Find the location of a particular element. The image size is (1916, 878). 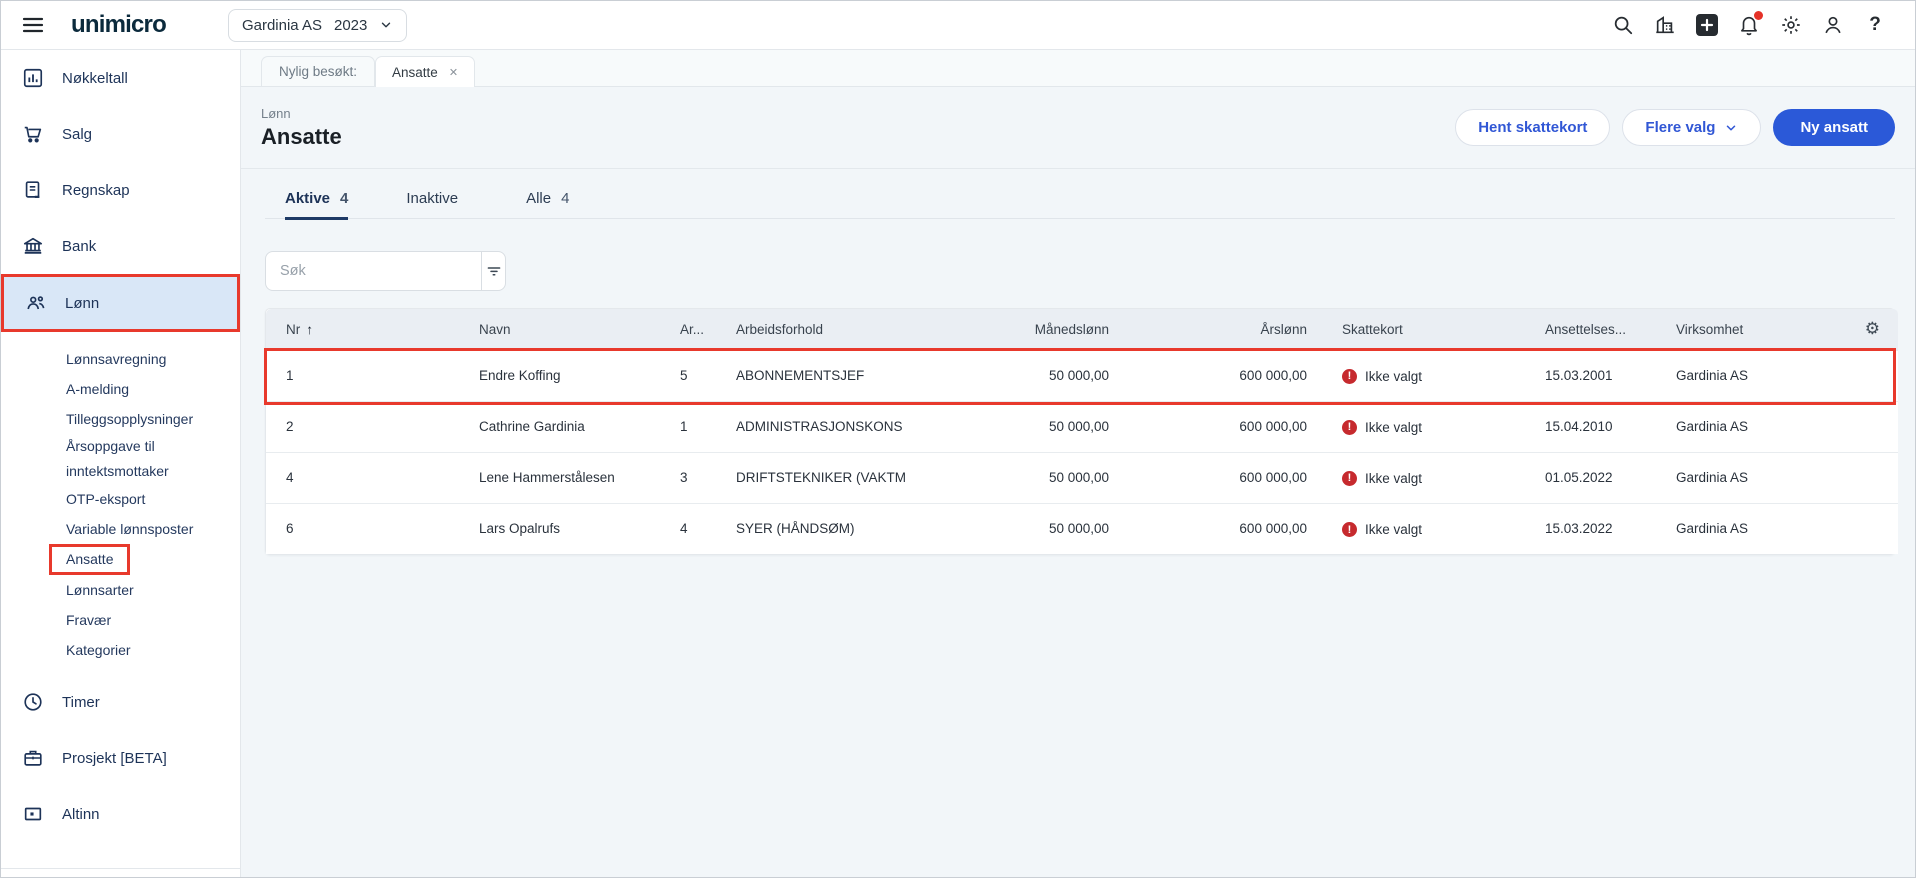

cell-arbeidsforhold: SYER (HÅNDSØM) is located at coordinates (795, 529).